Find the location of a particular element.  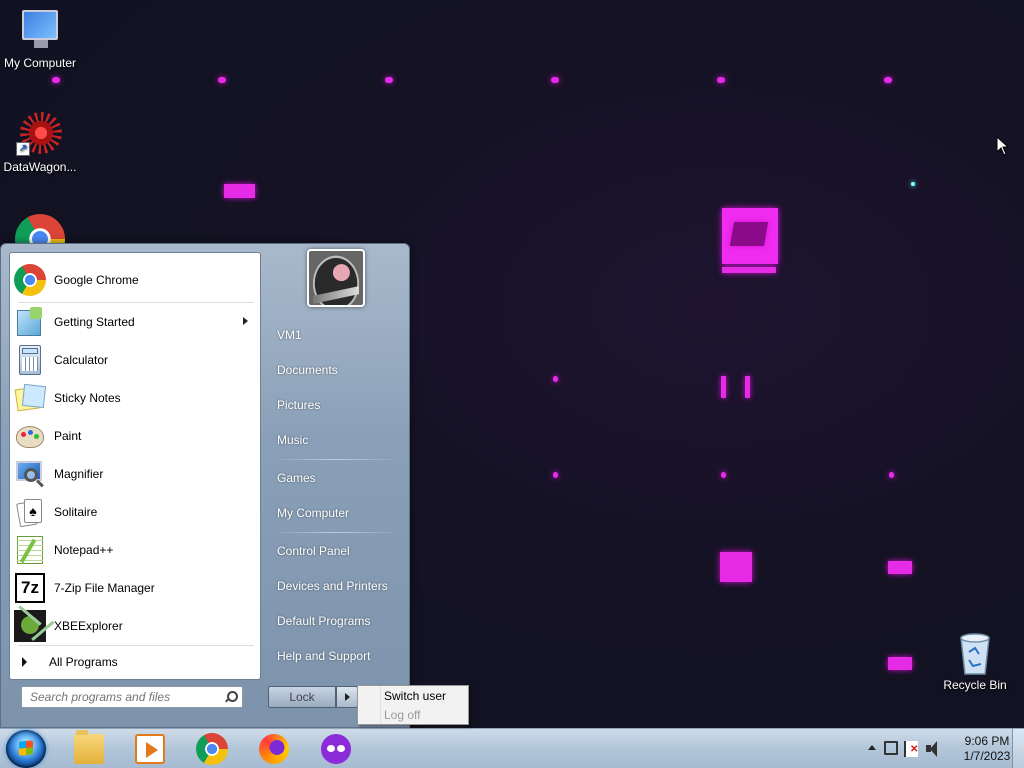

program-paint: Paint is located at coordinates (135, 436).